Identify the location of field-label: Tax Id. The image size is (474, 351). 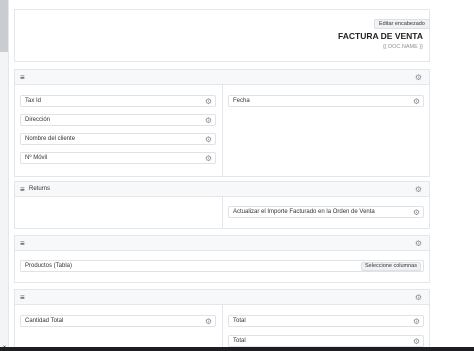
(33, 101).